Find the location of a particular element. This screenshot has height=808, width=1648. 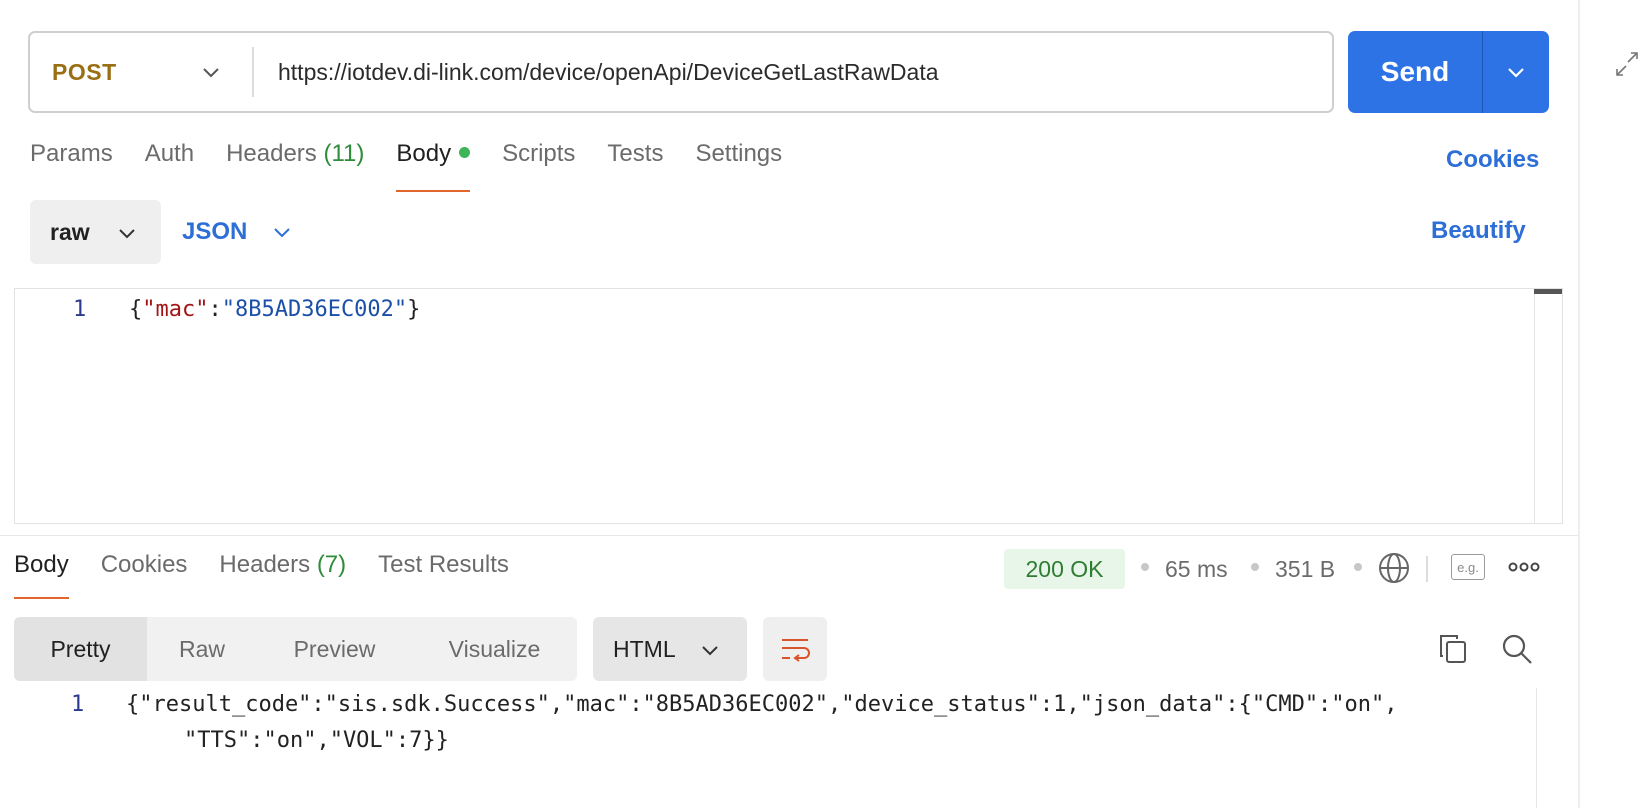

scrollbar-thumb is located at coordinates (1548, 291).